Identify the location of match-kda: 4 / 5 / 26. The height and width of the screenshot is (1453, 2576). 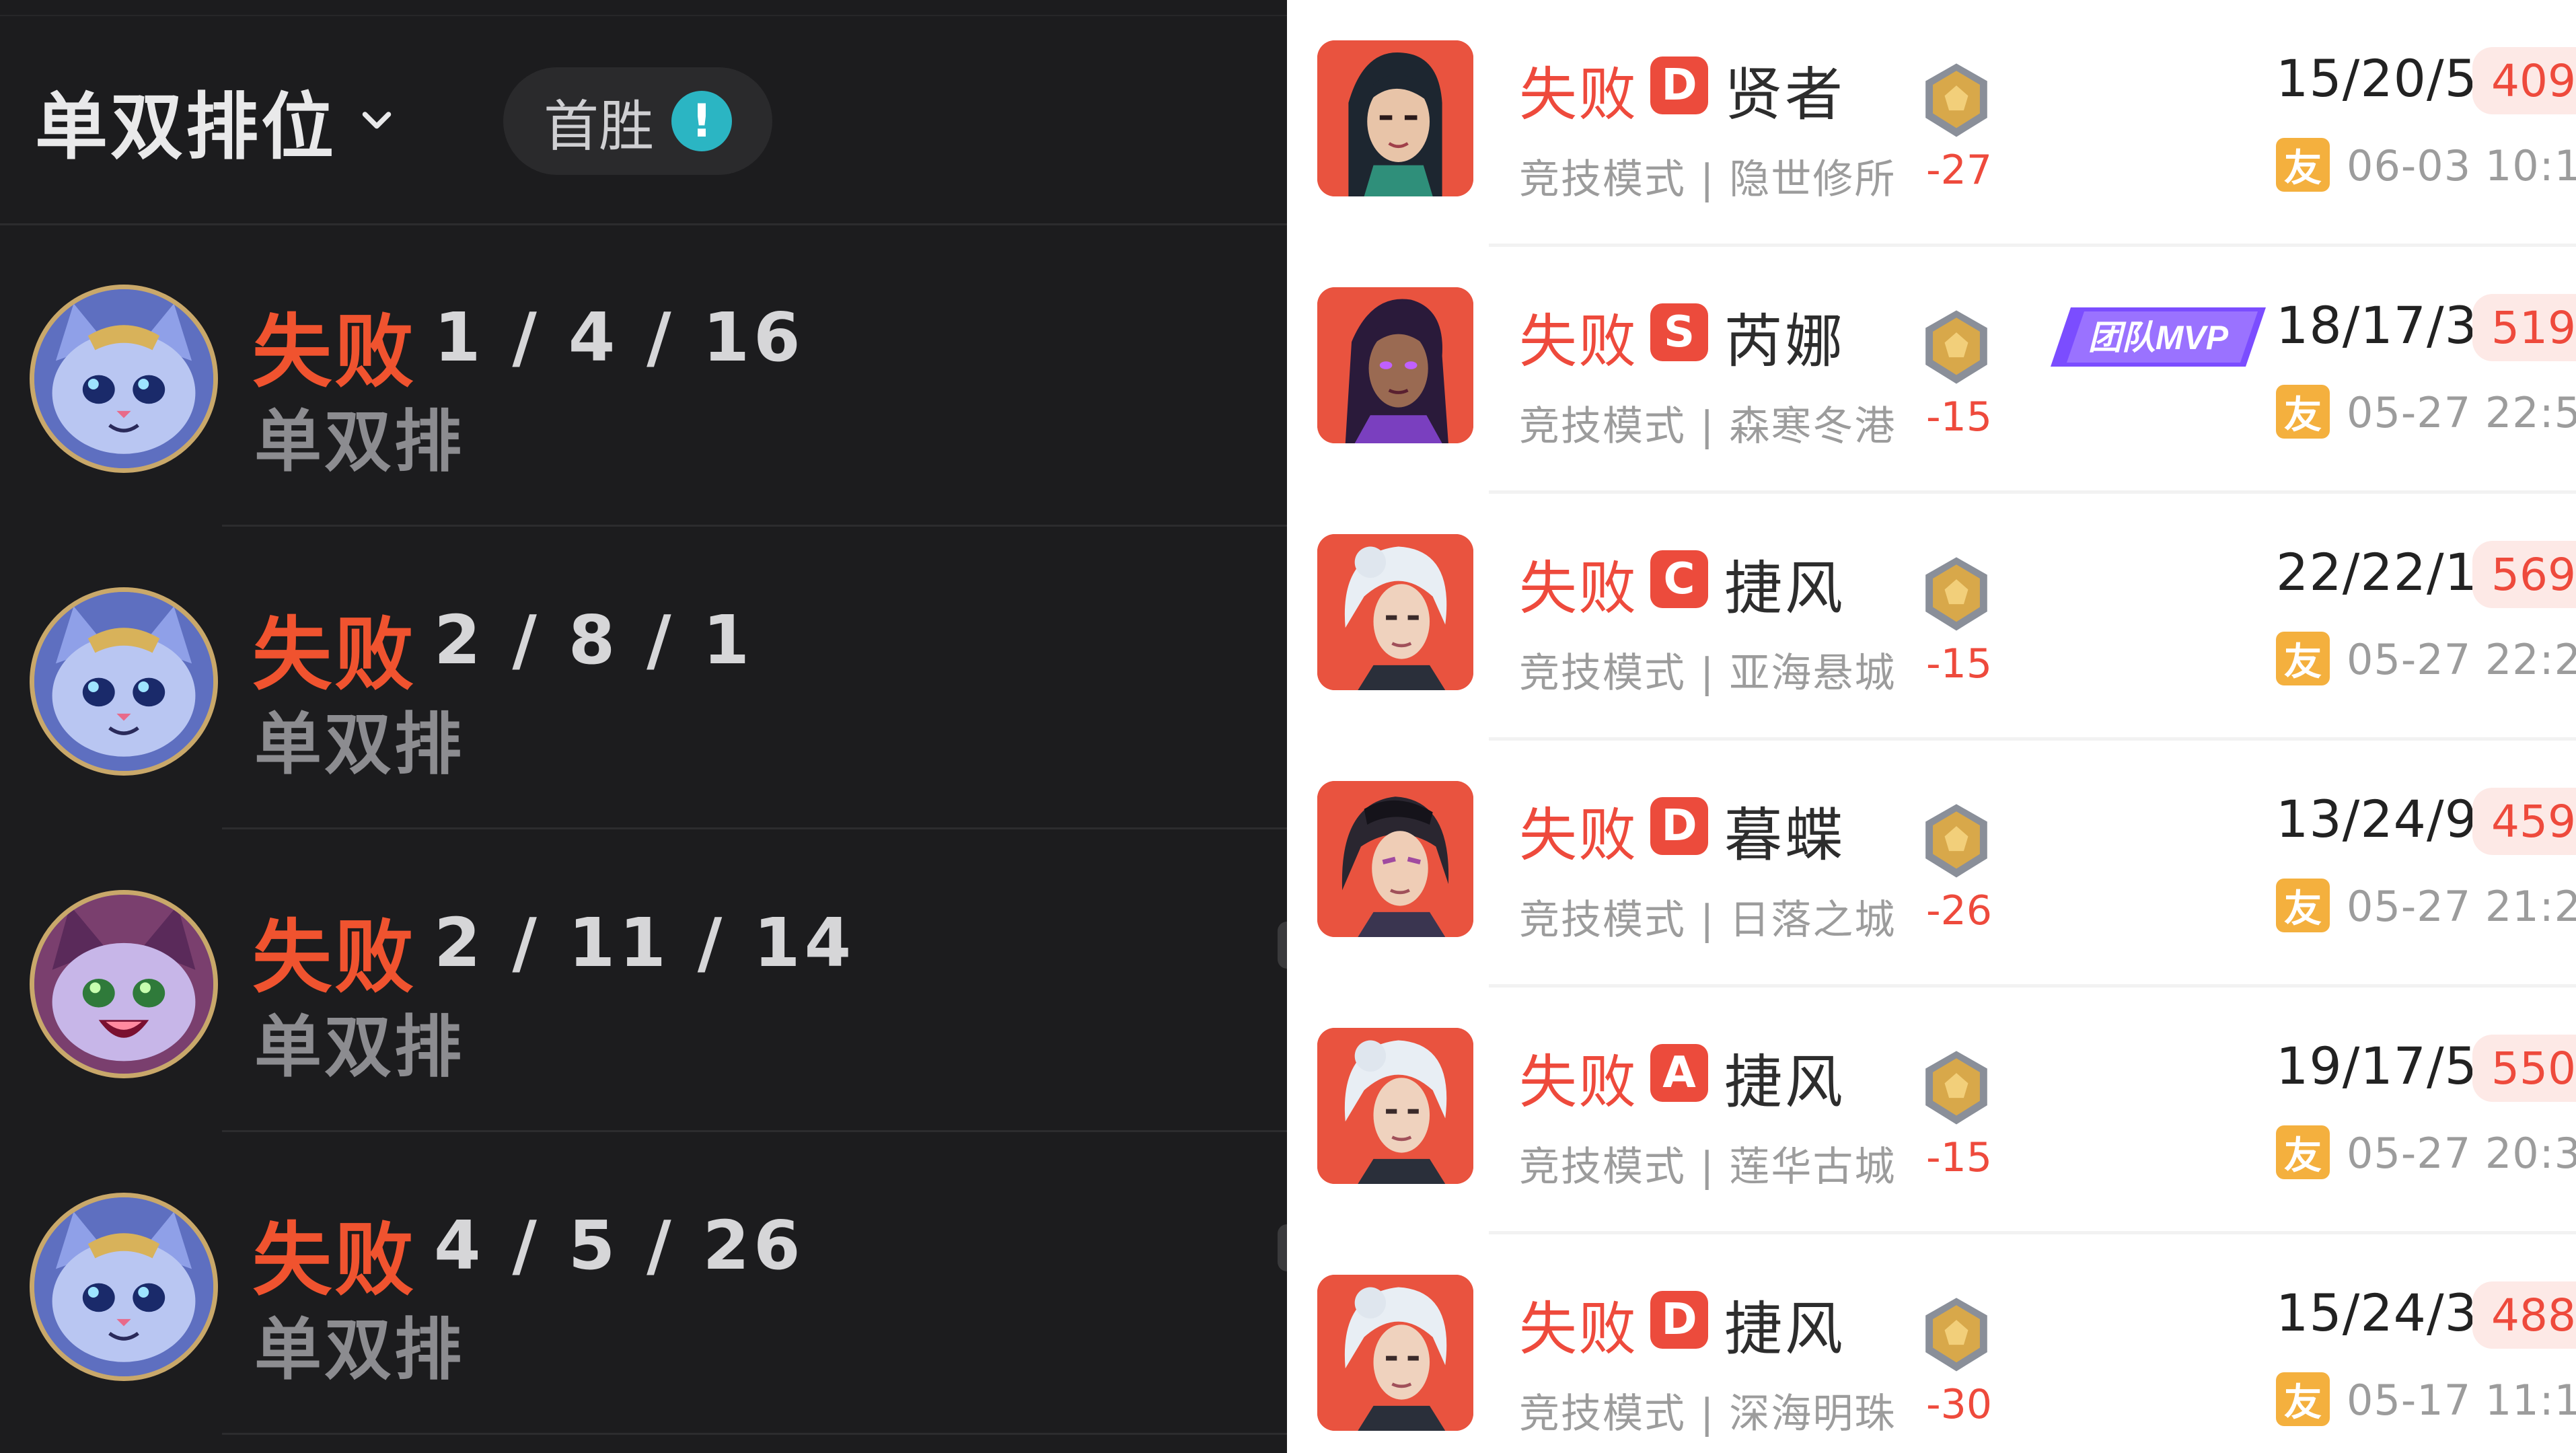
(619, 1245).